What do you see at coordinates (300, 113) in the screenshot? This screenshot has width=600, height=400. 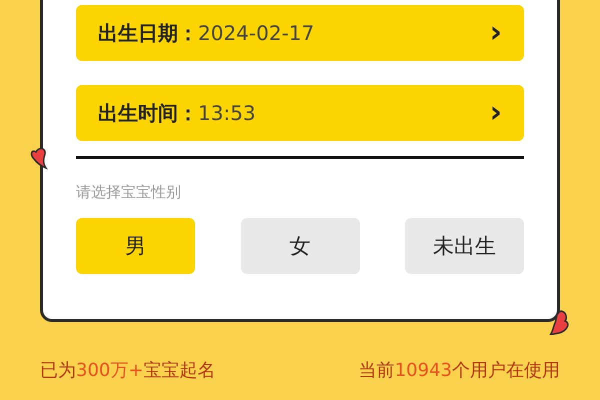 I see `picker-field: 出生时间：13:53 ›` at bounding box center [300, 113].